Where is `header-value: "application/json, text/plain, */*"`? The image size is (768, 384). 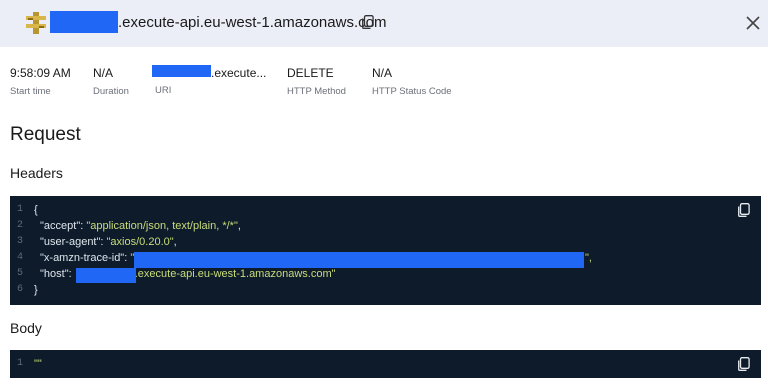 header-value: "application/json, text/plain, */*" is located at coordinates (162, 226).